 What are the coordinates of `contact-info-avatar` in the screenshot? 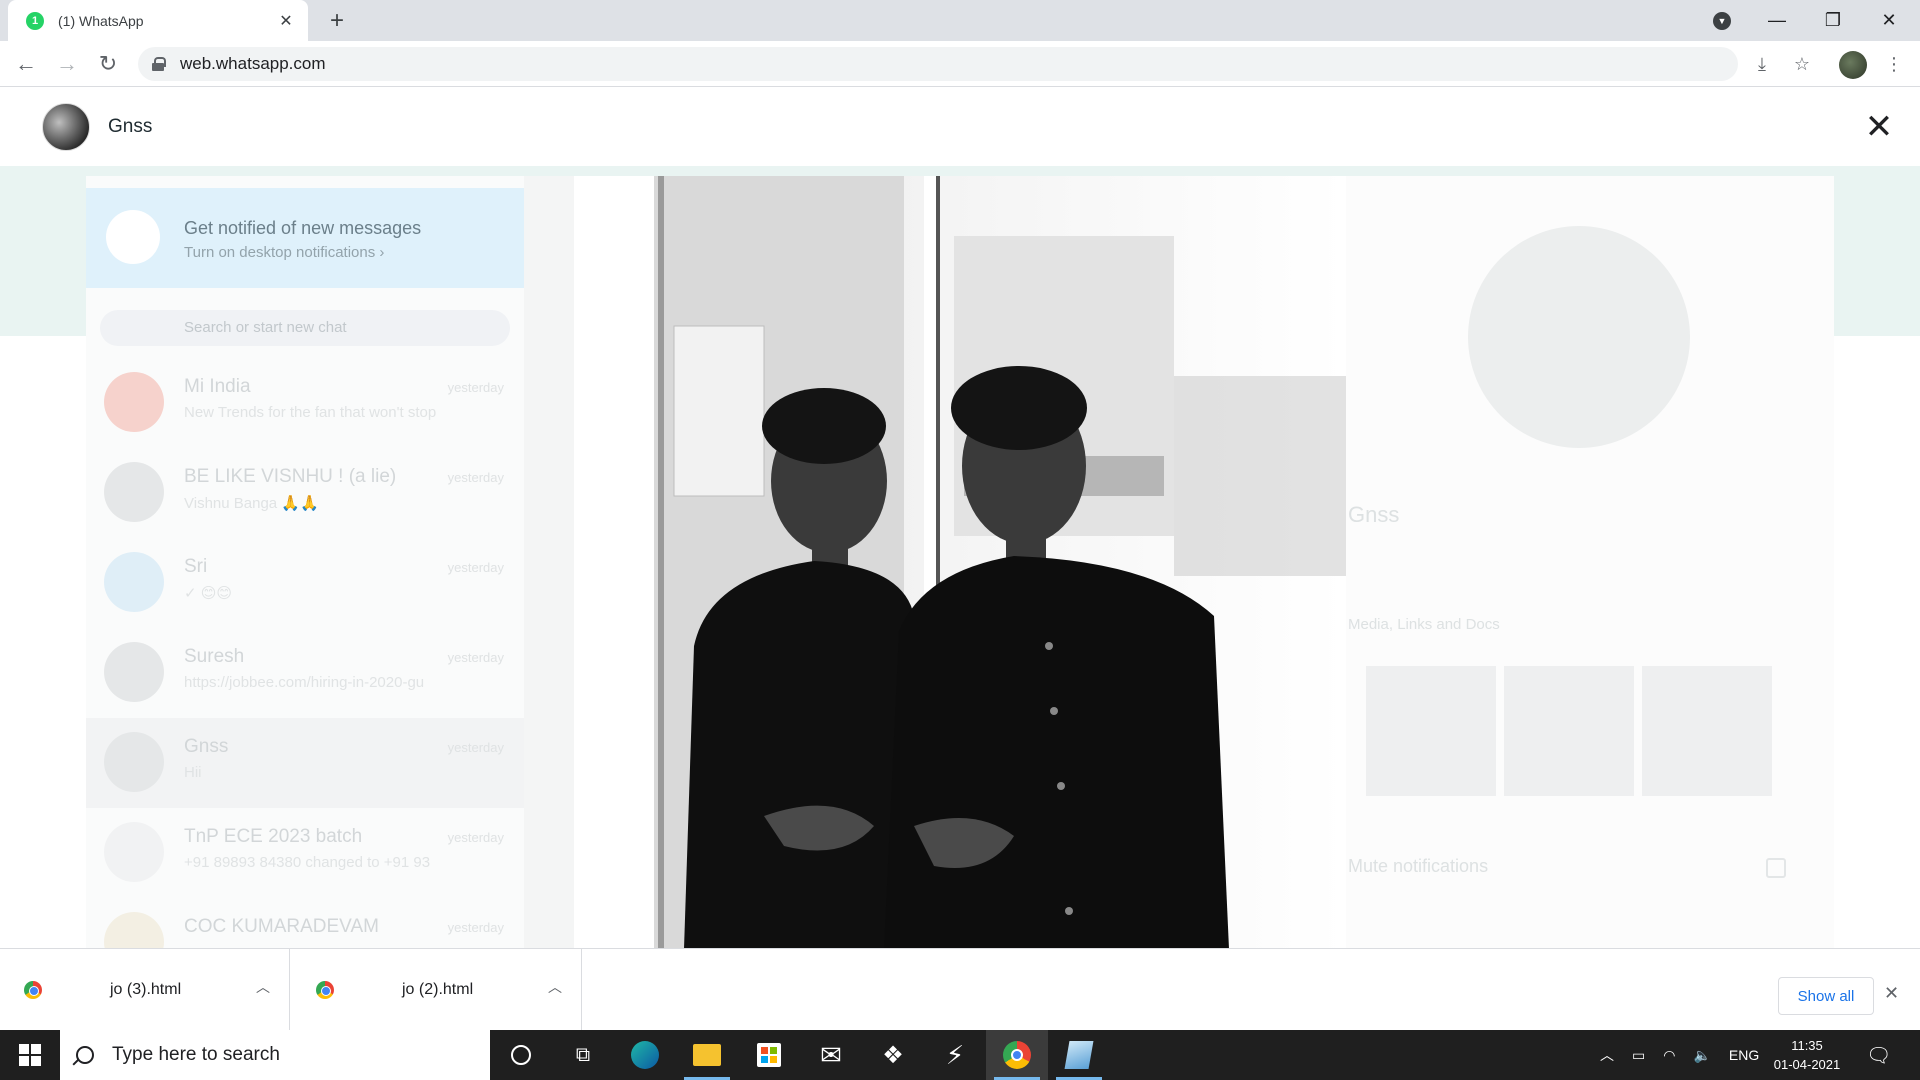 It's located at (1579, 337).